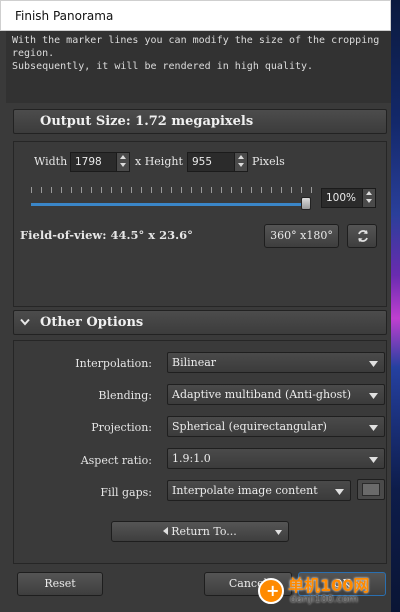  What do you see at coordinates (195, 15) in the screenshot?
I see `title-bar: Finish Panorama` at bounding box center [195, 15].